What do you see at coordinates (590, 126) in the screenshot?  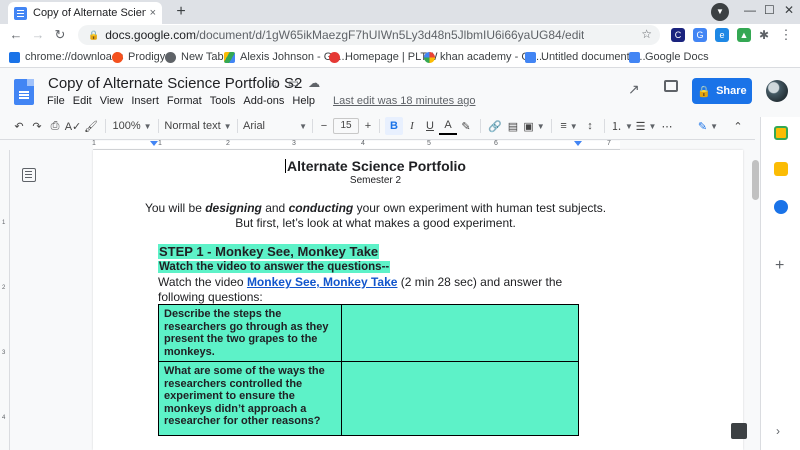 I see `line-spacing-icon: ↕` at bounding box center [590, 126].